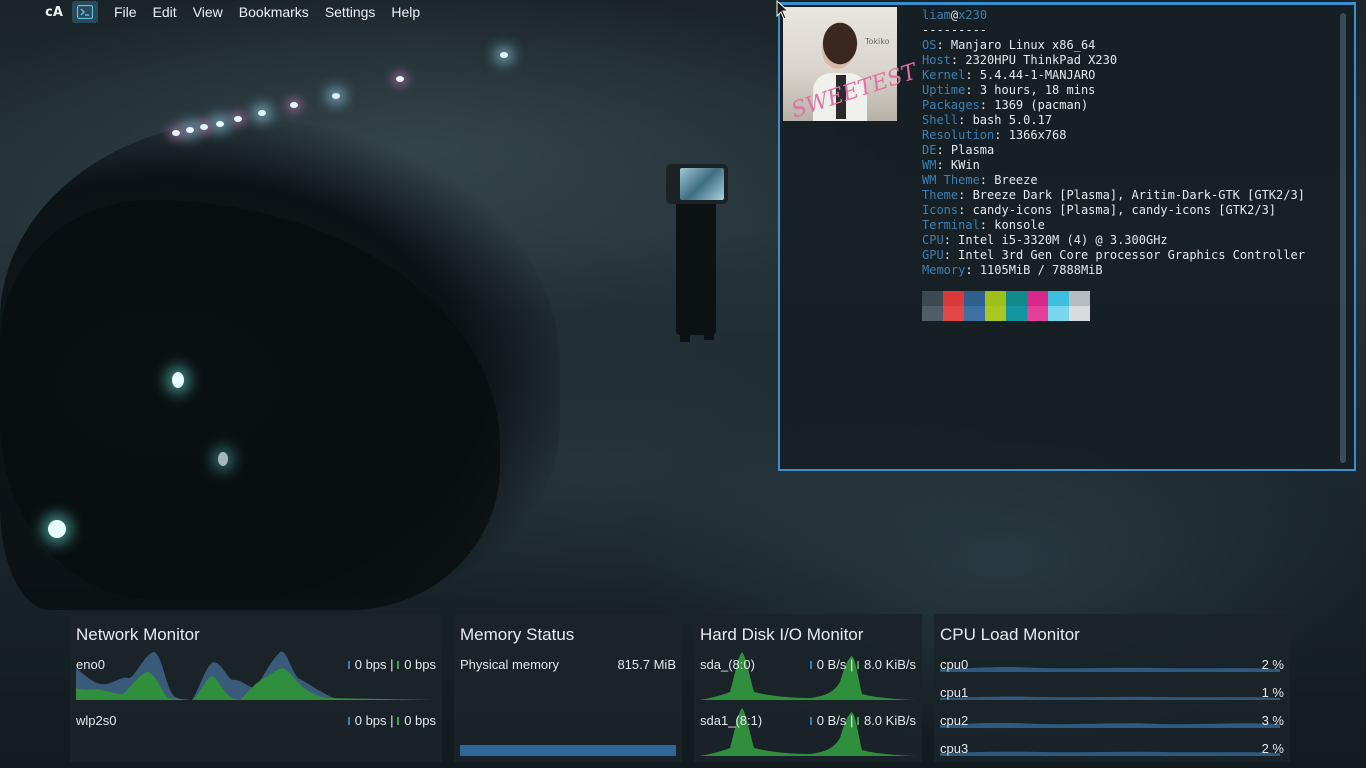 The height and width of the screenshot is (768, 1366). What do you see at coordinates (1041, 105) in the screenshot?
I see `info-value: 1369 (pacman)` at bounding box center [1041, 105].